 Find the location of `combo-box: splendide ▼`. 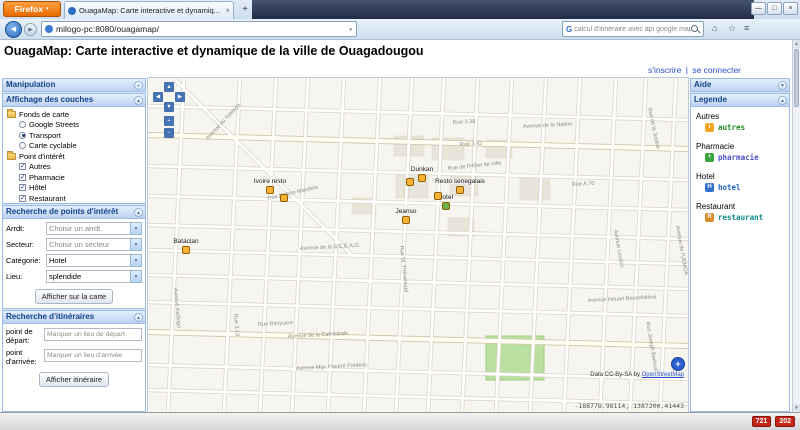

combo-box: splendide ▼ is located at coordinates (94, 276).